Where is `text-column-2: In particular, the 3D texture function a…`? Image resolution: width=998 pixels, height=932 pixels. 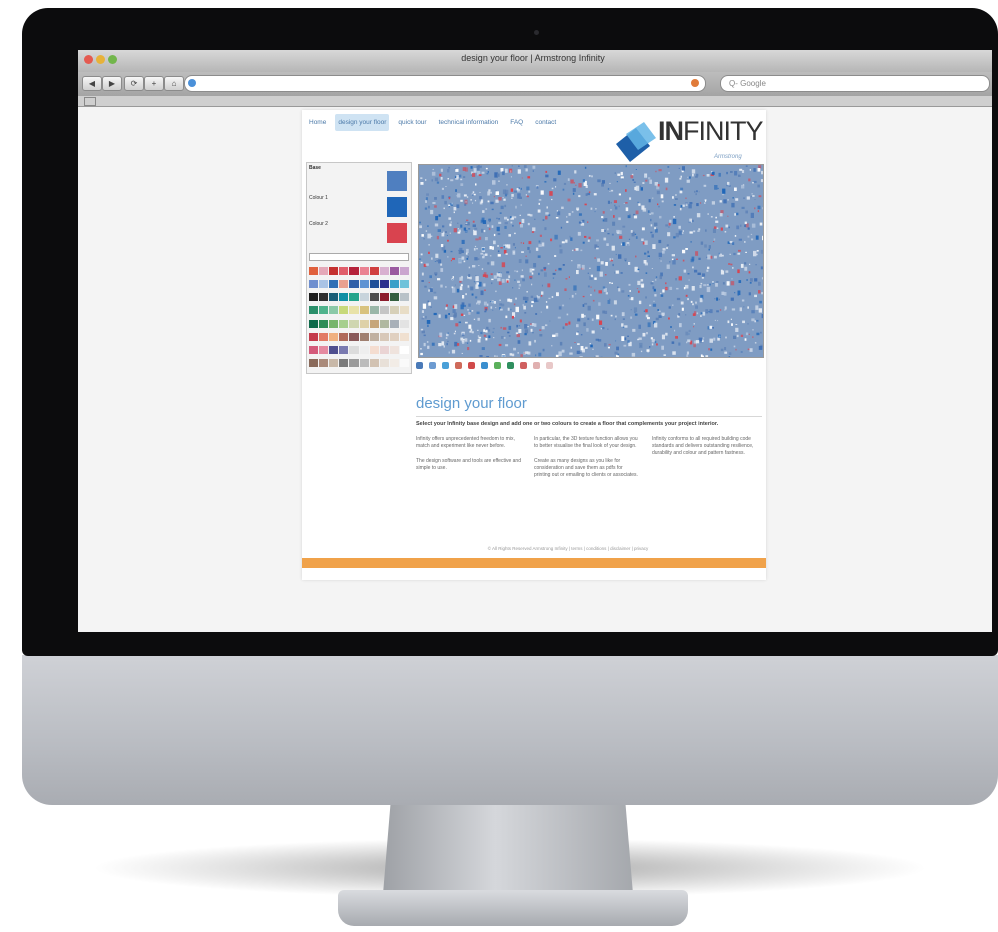
text-column-2: In particular, the 3D texture function a… is located at coordinates (587, 461).